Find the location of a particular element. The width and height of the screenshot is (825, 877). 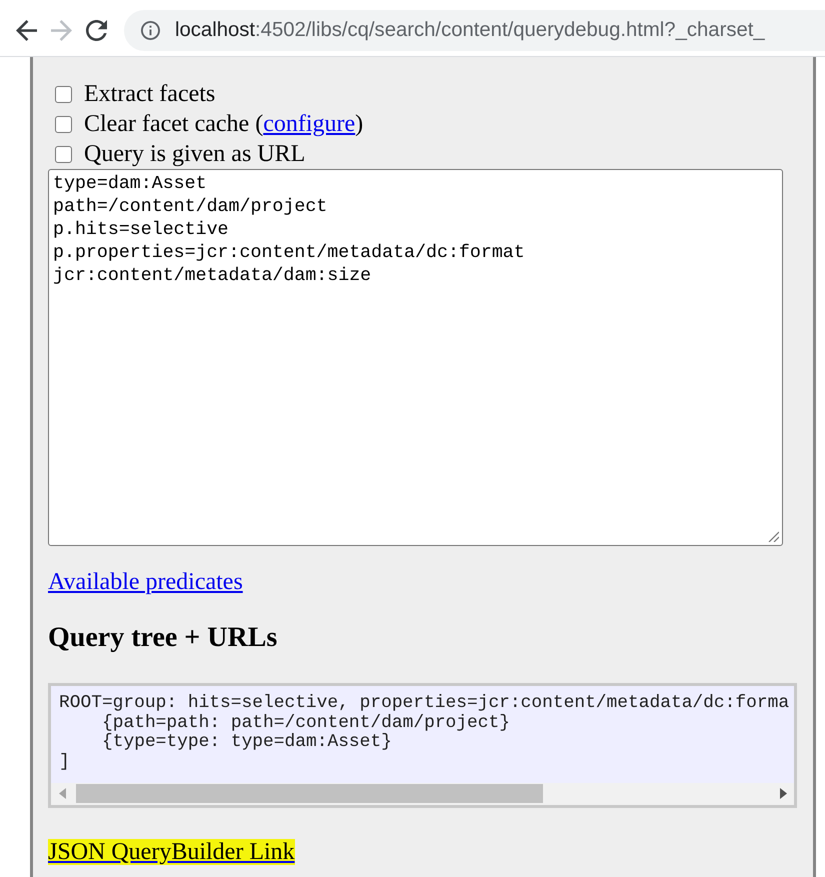

scrollbar-thumb is located at coordinates (309, 794).